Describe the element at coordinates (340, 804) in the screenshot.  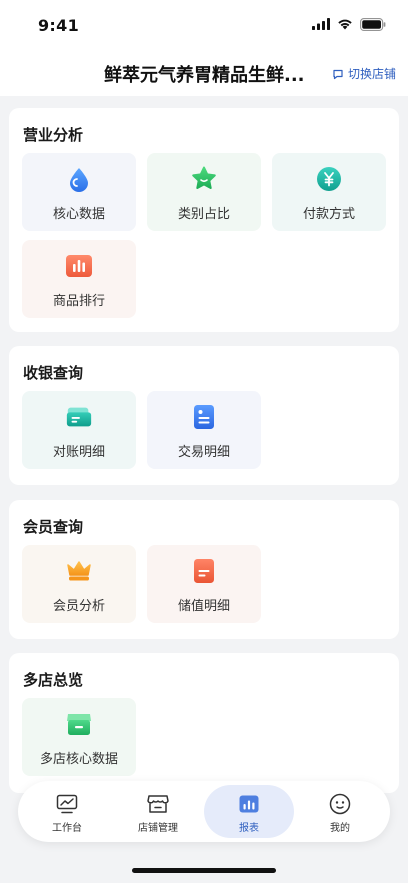
I see `face-icon` at that location.